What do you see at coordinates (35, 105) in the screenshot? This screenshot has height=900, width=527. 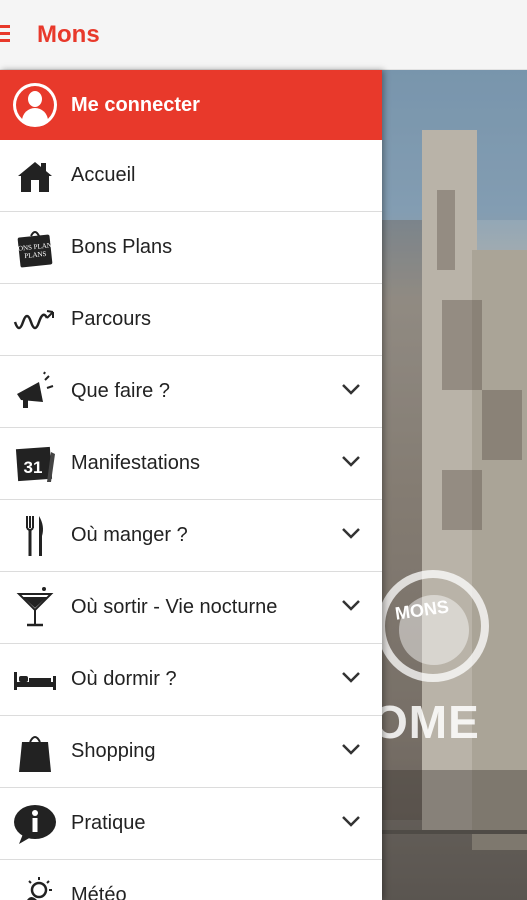 I see `user-avatar-icon` at bounding box center [35, 105].